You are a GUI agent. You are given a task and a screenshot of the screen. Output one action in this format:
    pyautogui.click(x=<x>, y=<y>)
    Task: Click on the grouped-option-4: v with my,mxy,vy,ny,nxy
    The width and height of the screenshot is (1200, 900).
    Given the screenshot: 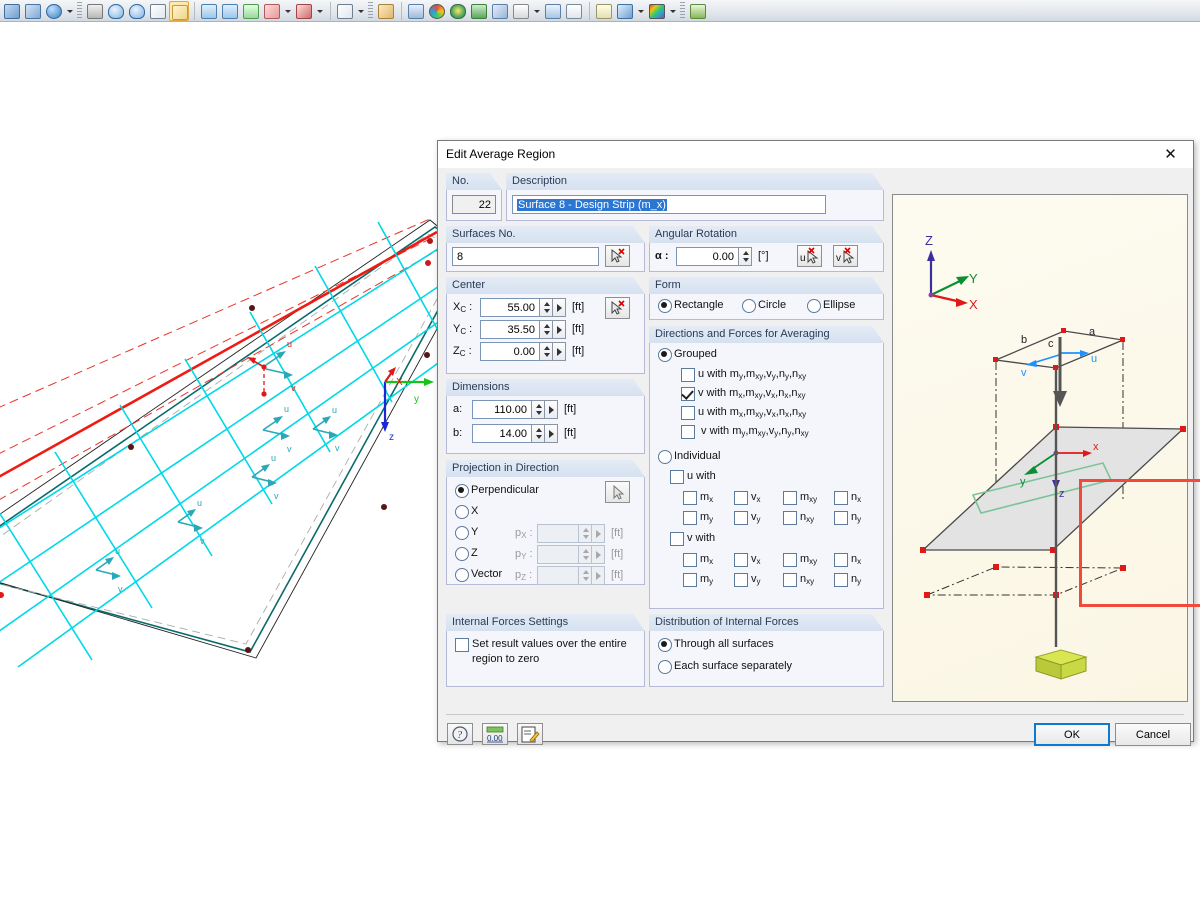 What is the action you would take?
    pyautogui.click(x=745, y=432)
    